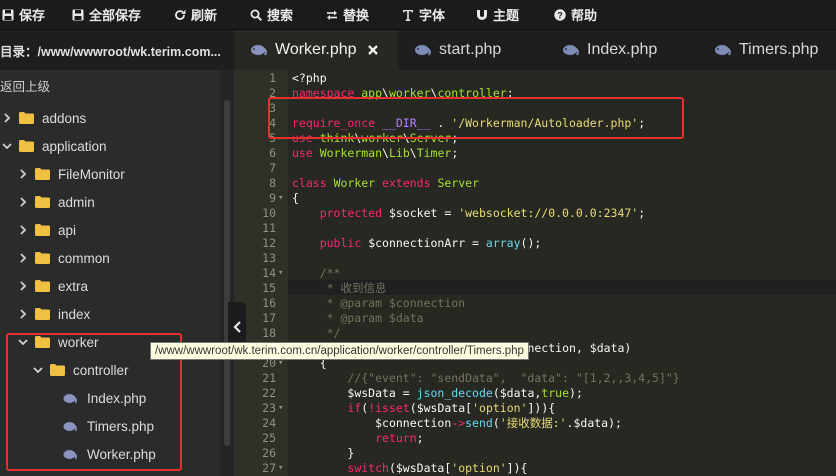 The width and height of the screenshot is (836, 476). What do you see at coordinates (115, 15) in the screenshot?
I see `save-all-label: 全部保存` at bounding box center [115, 15].